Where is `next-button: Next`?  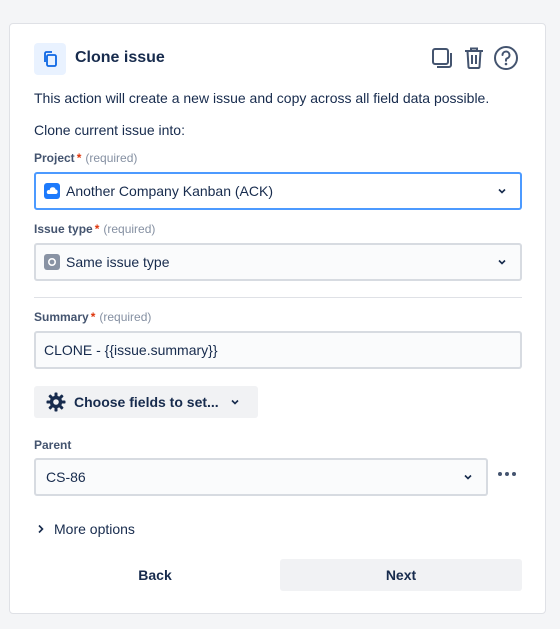
next-button: Next is located at coordinates (401, 575).